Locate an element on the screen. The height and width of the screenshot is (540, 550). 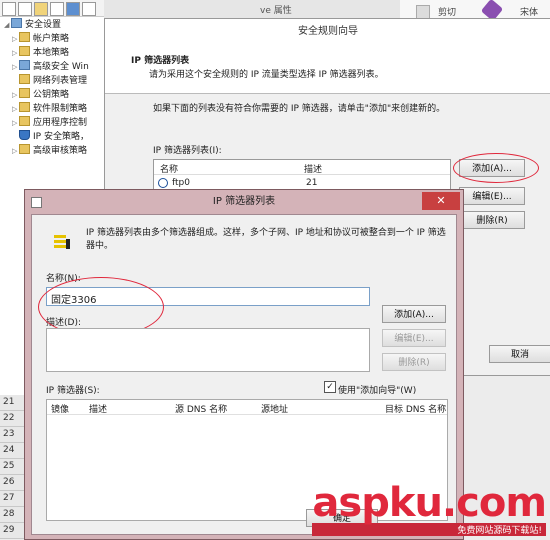
firewall-icon is located at coordinates (24, 65).